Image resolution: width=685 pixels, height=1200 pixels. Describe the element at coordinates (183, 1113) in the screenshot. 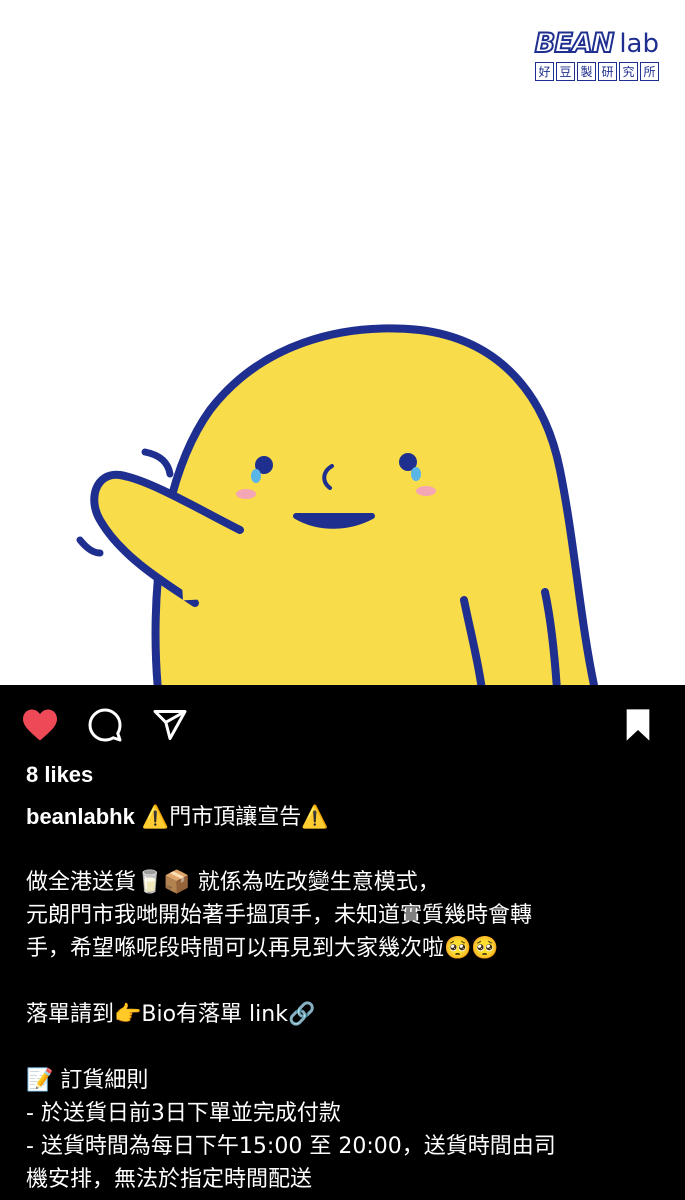

I see `caption-line: - 於送貨日前3日下單並完成付款` at that location.